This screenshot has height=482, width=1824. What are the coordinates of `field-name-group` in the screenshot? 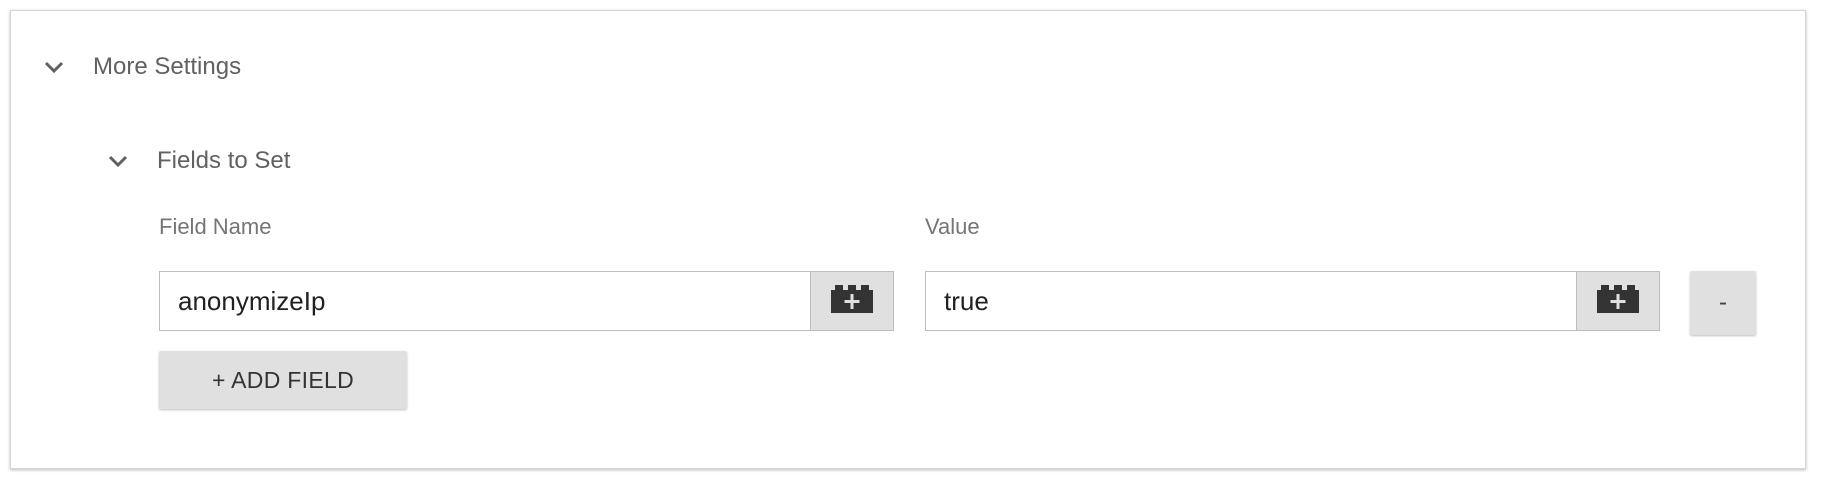 It's located at (526, 301).